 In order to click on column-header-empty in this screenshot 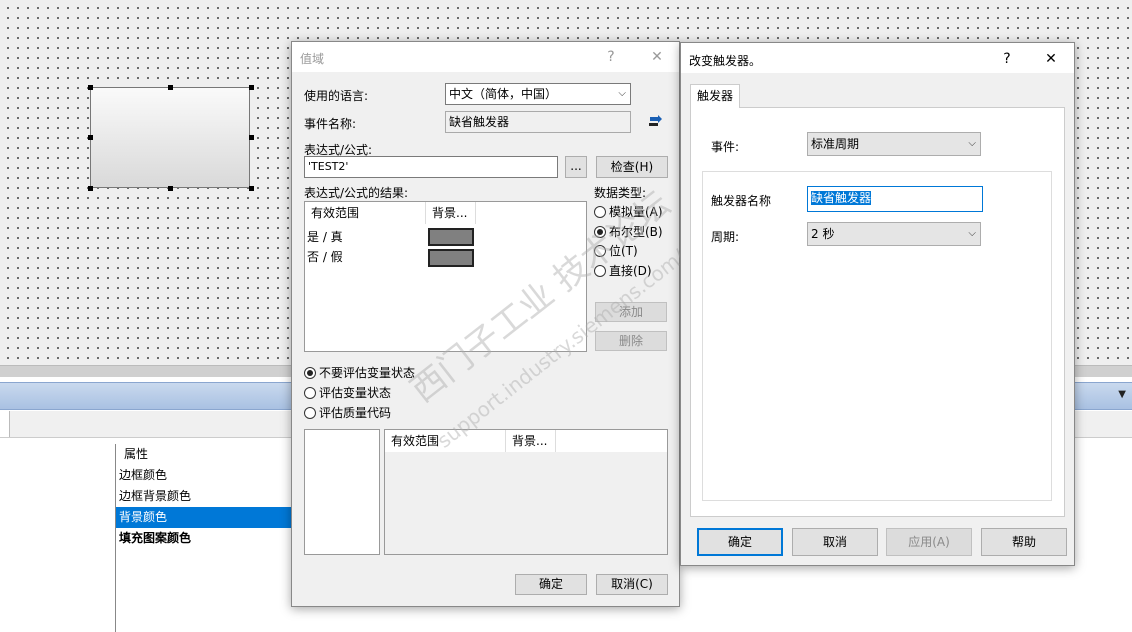, I will do `click(611, 441)`.